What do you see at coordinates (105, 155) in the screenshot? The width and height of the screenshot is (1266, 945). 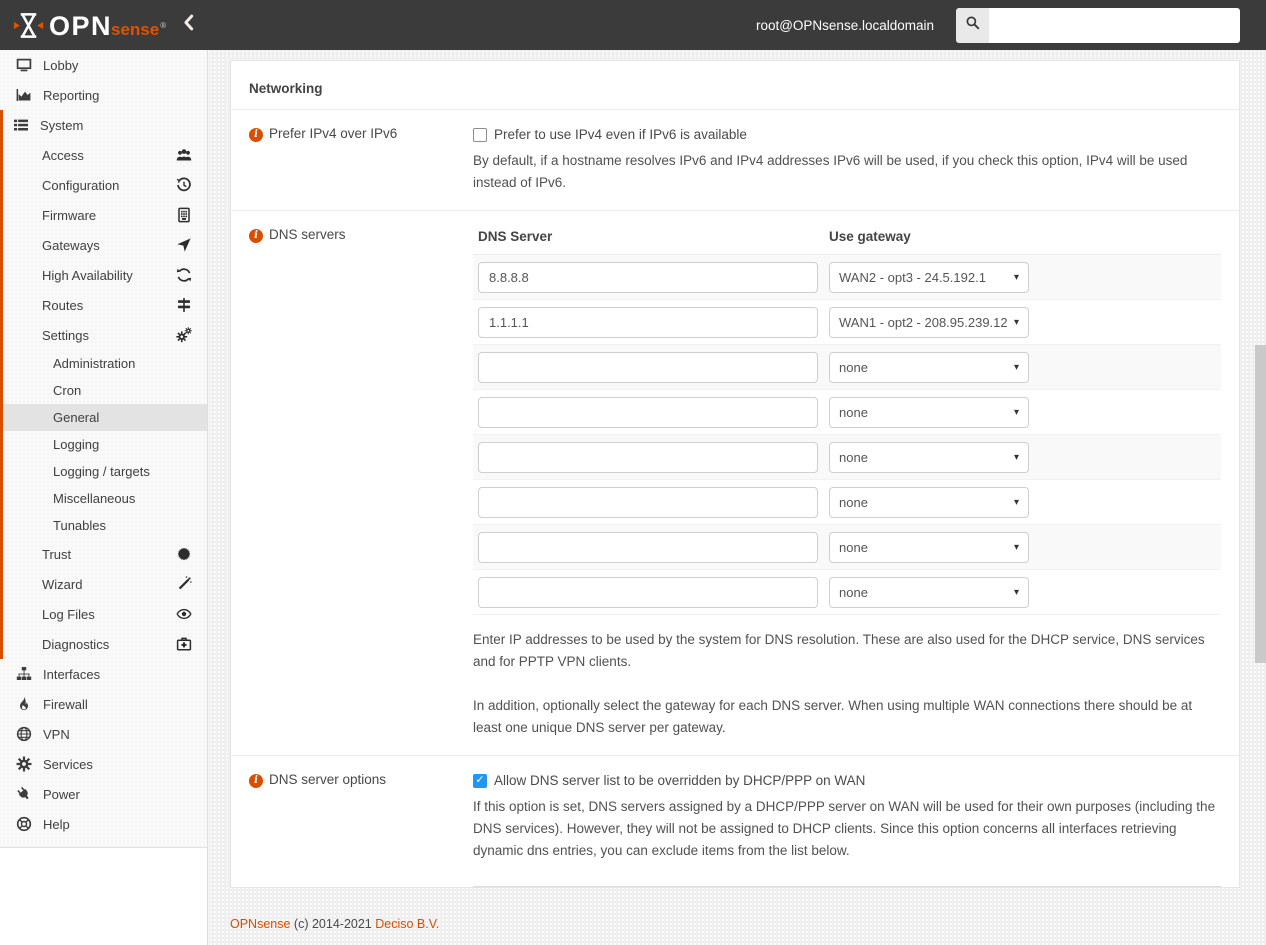 I see `sidebar-item-access: Access` at bounding box center [105, 155].